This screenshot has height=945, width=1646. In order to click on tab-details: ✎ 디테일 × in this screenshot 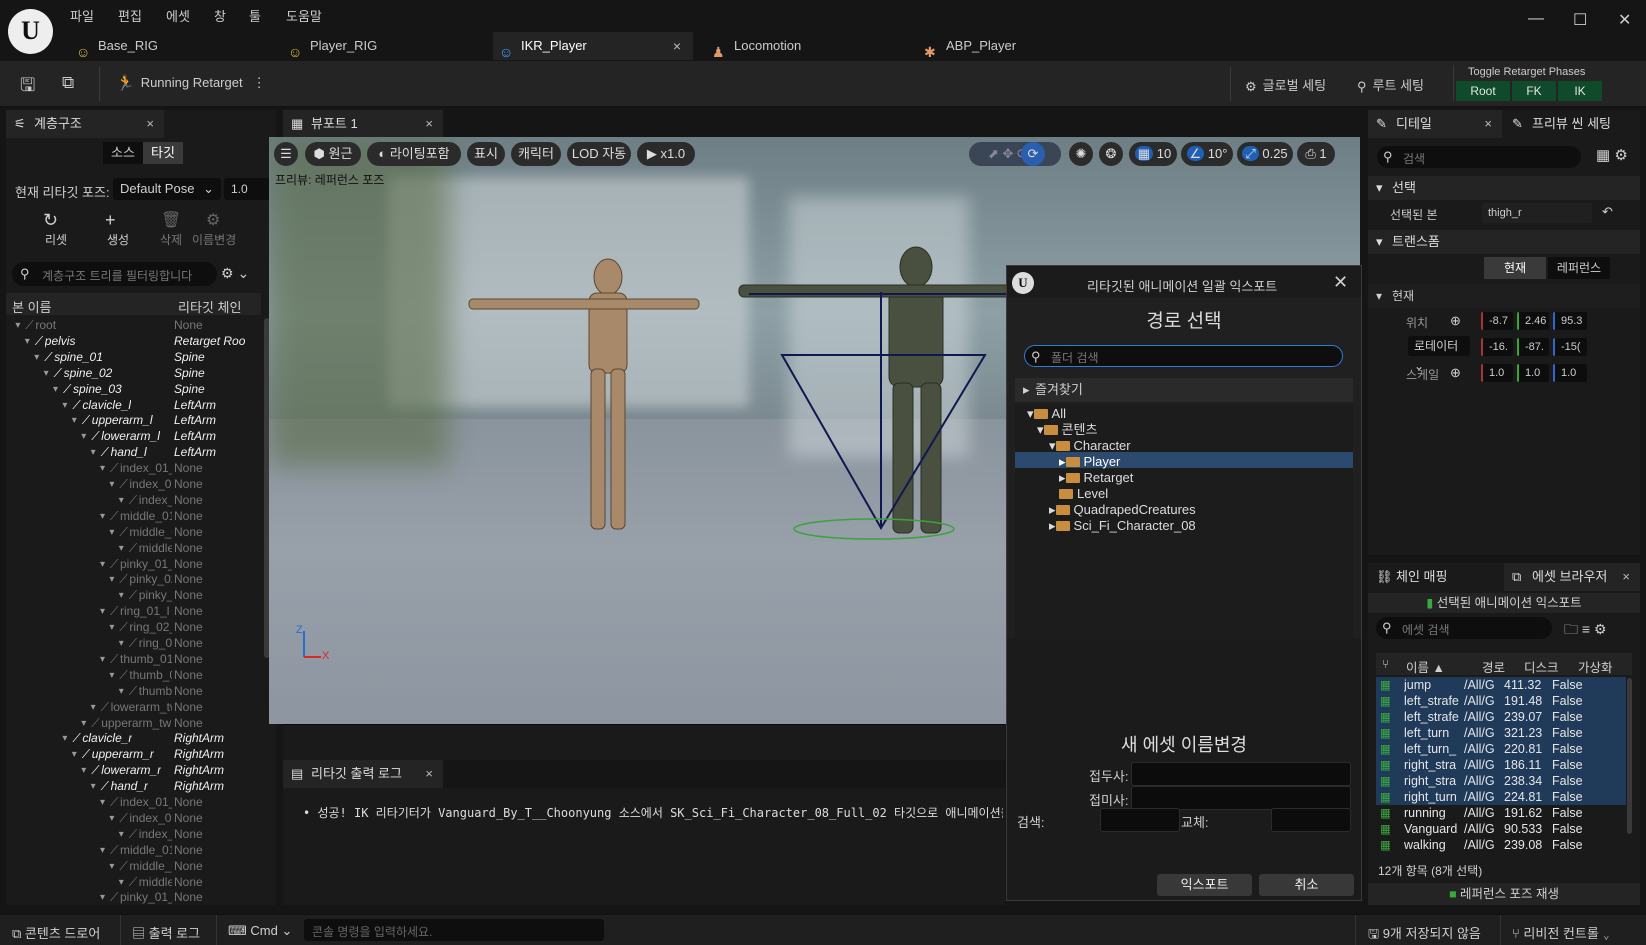, I will do `click(1435, 124)`.